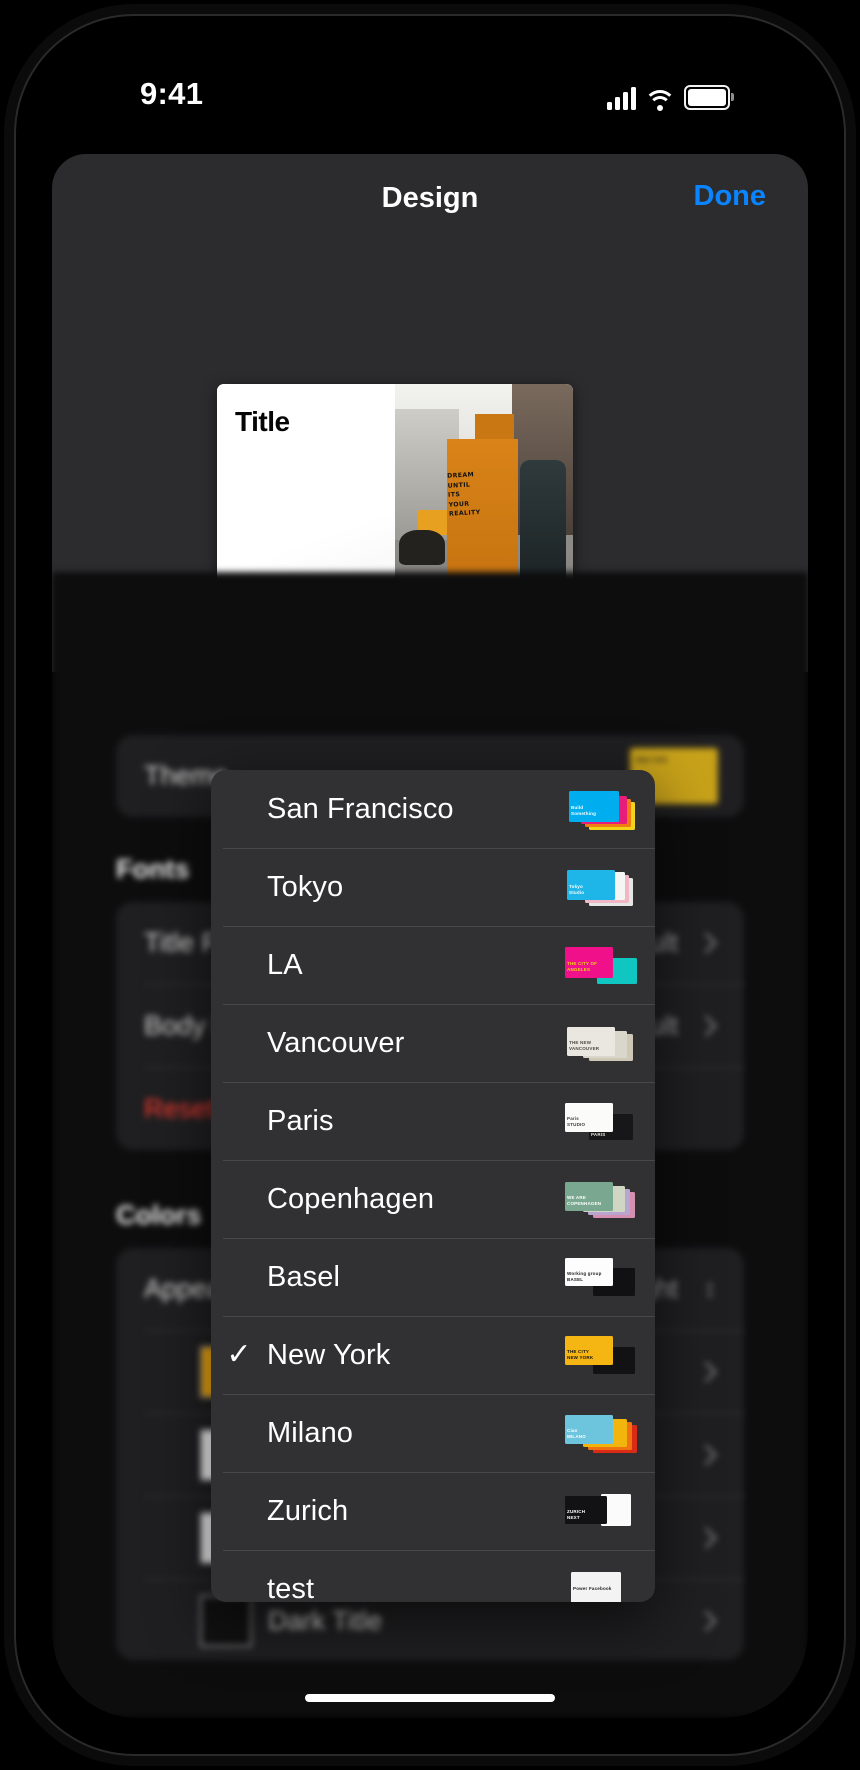 The image size is (860, 1770). I want to click on theme-thumbnail-icon: THE NEW VANCOUVER, so click(600, 1043).